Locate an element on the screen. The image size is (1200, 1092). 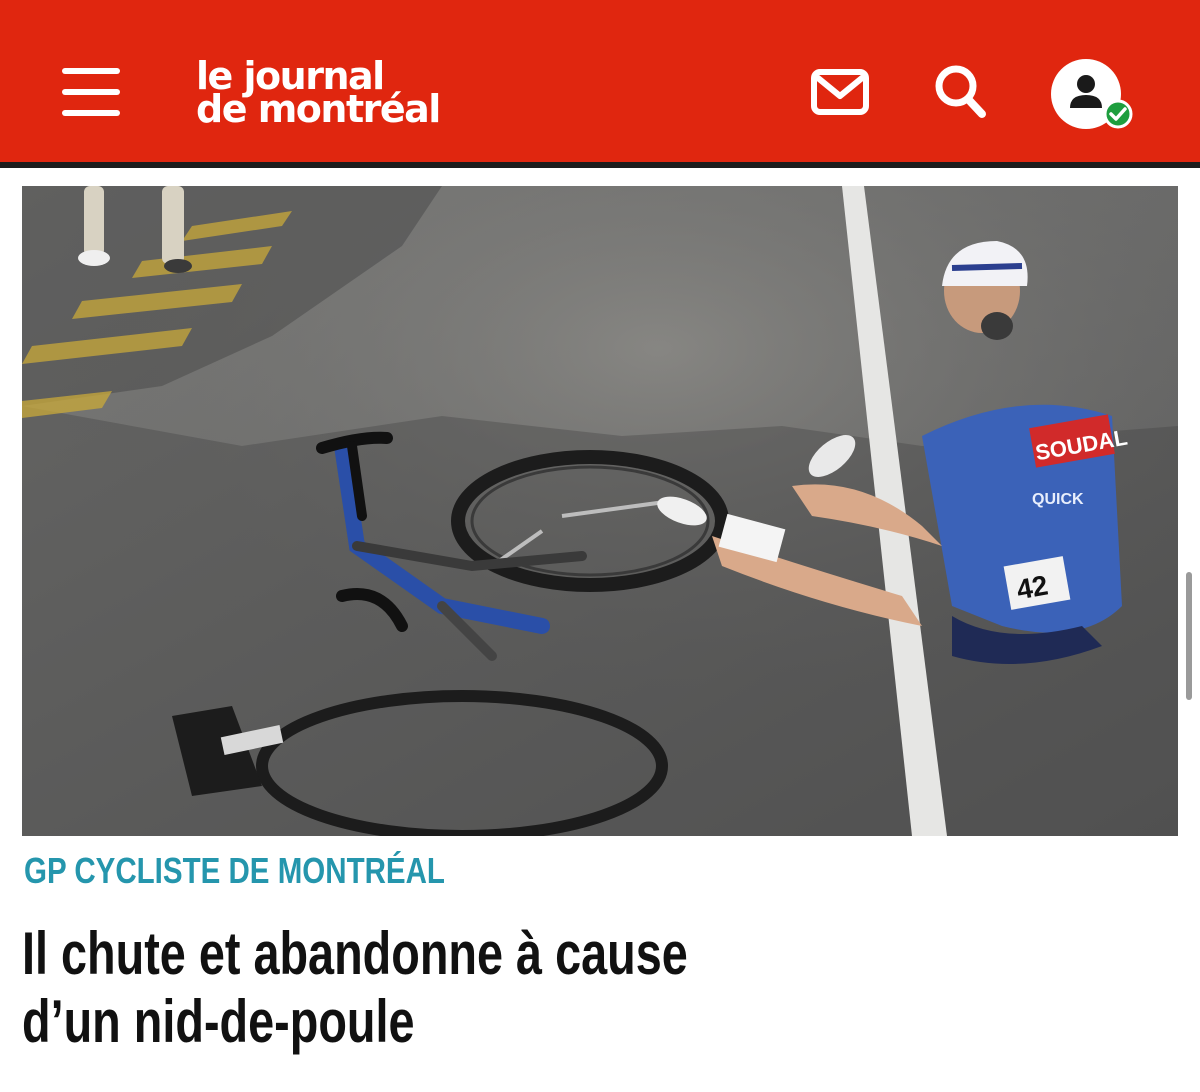
site-logo: le journal de montréal is located at coordinates (318, 94).